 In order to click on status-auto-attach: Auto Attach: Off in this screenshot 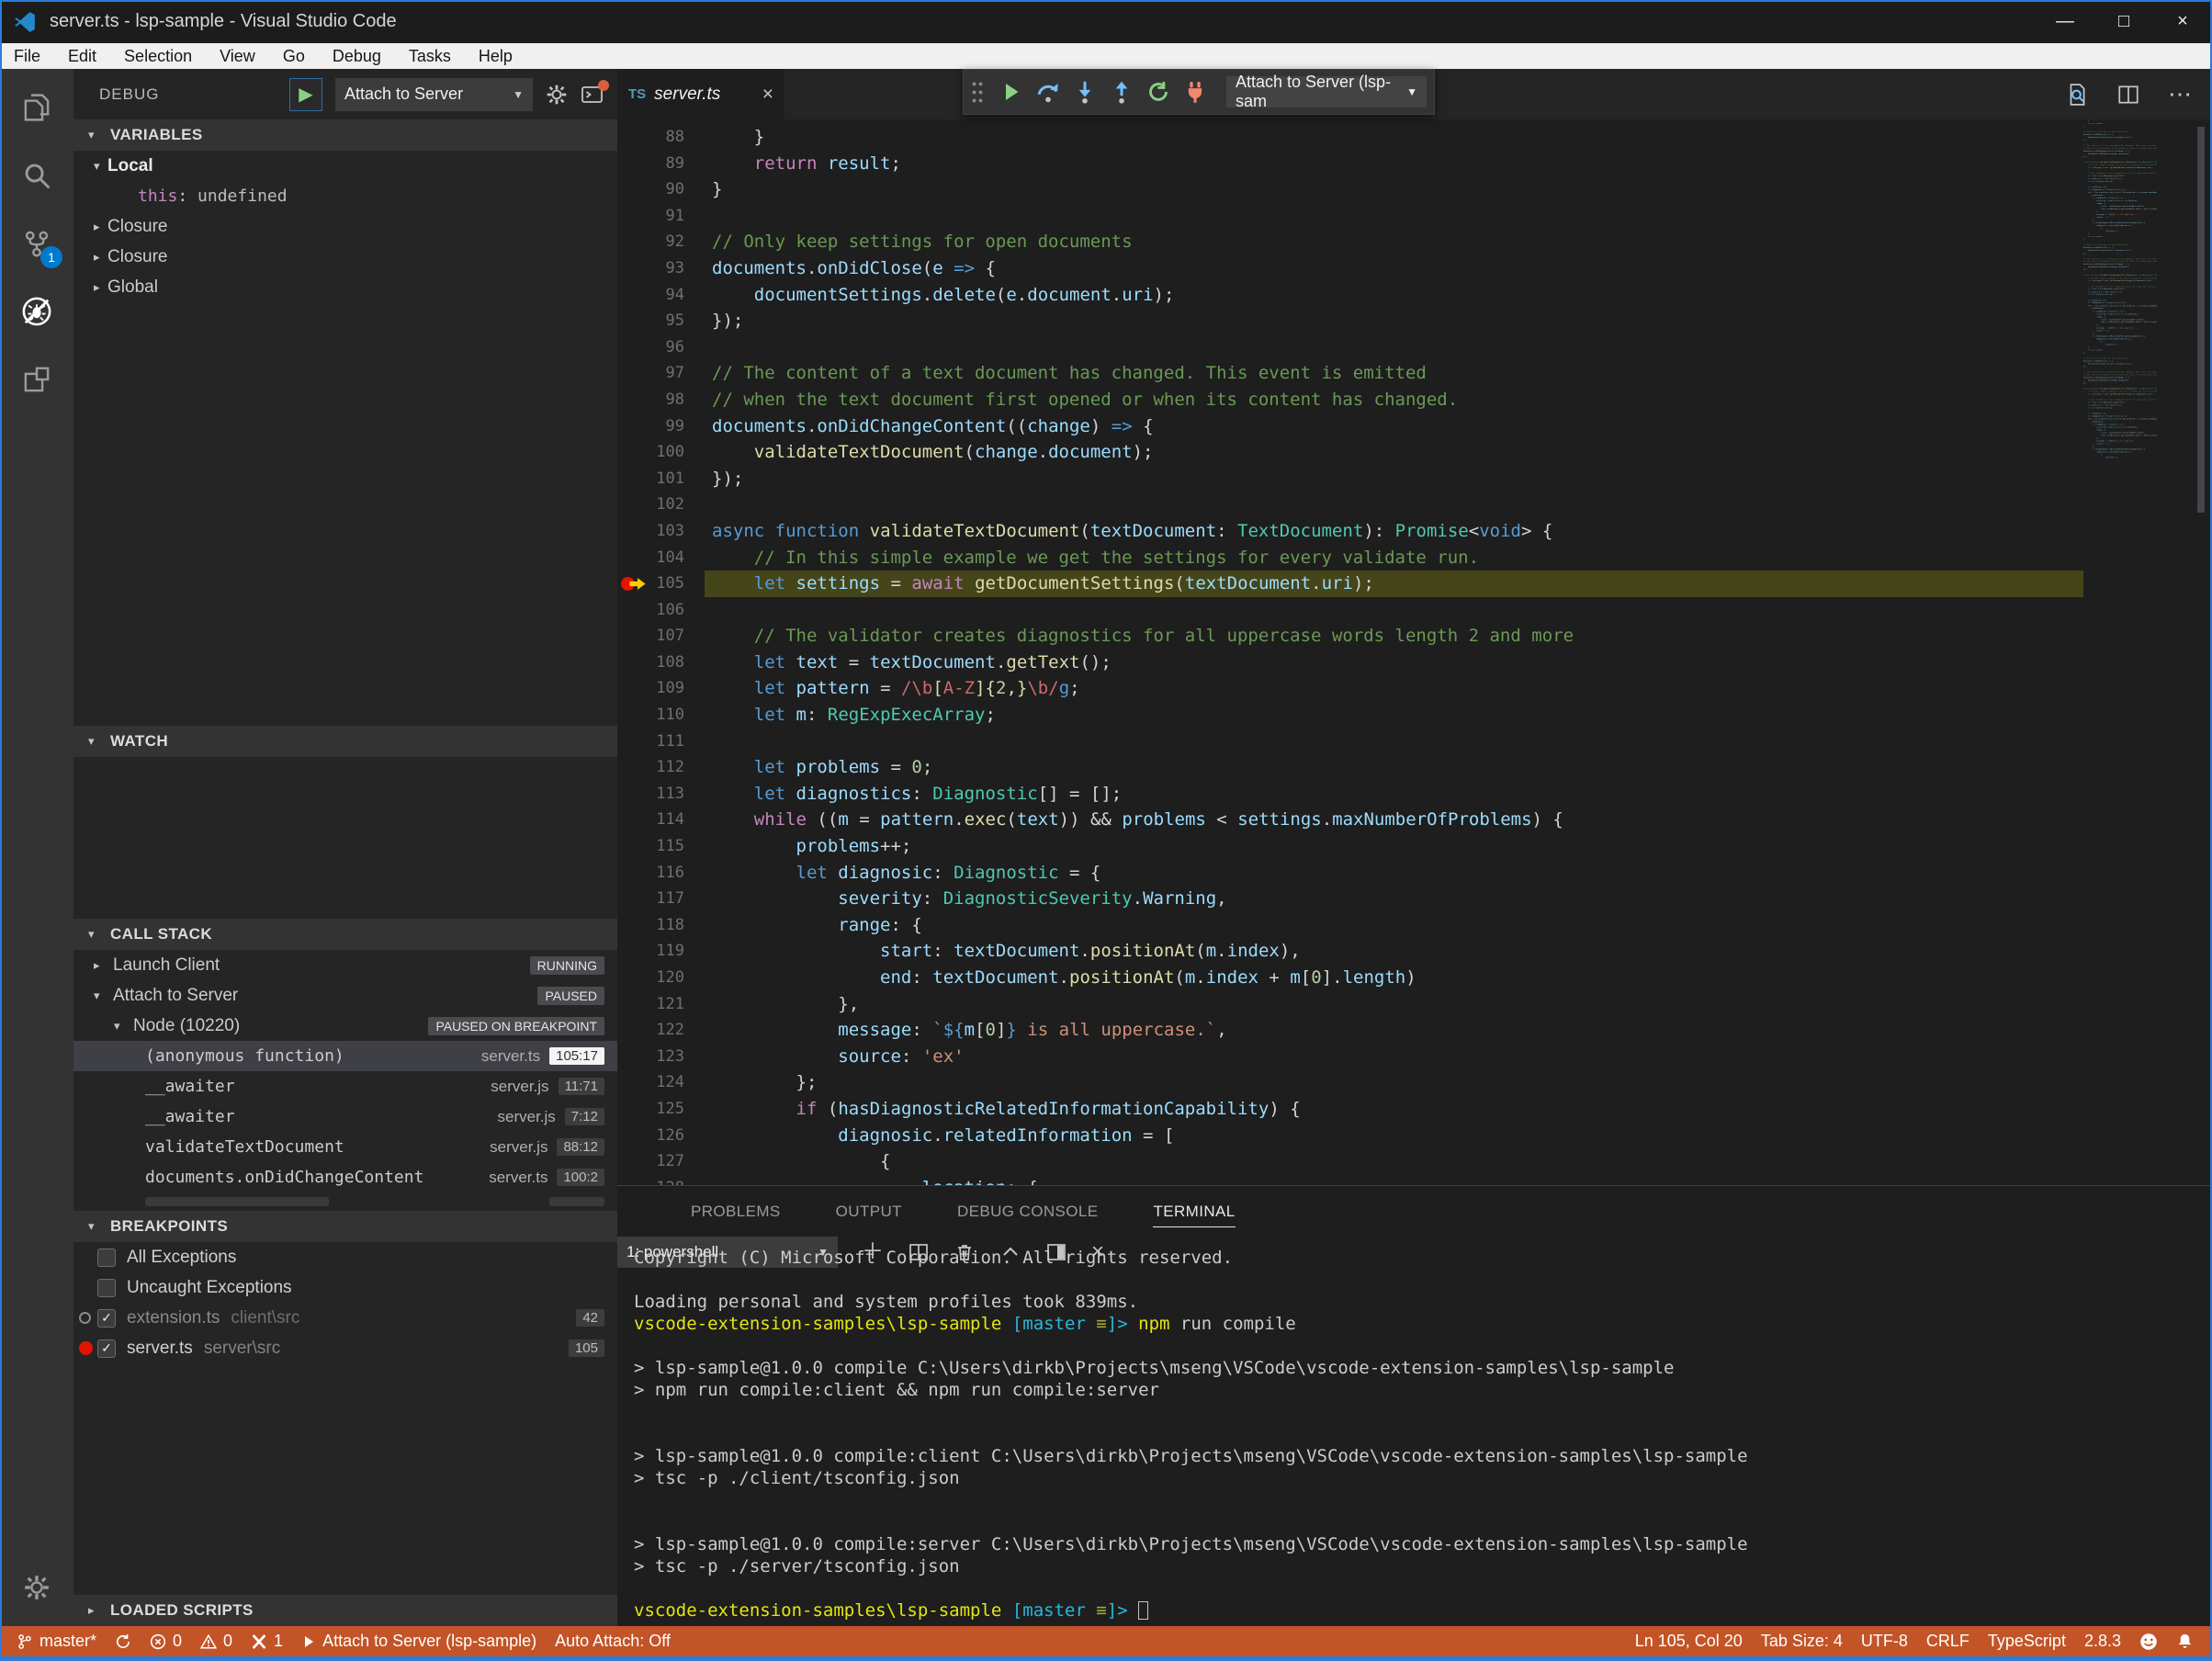, I will do `click(613, 1641)`.